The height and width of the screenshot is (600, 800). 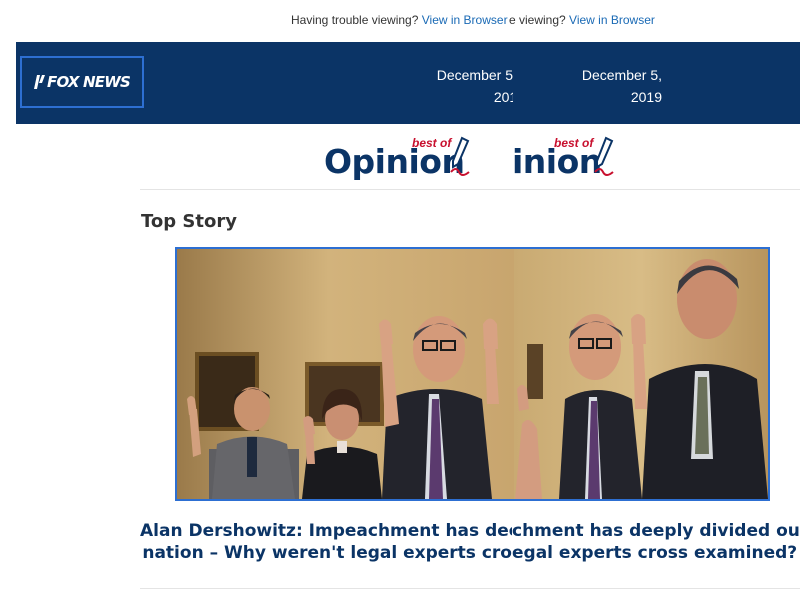 I want to click on divider-bottom, so click(x=470, y=588).